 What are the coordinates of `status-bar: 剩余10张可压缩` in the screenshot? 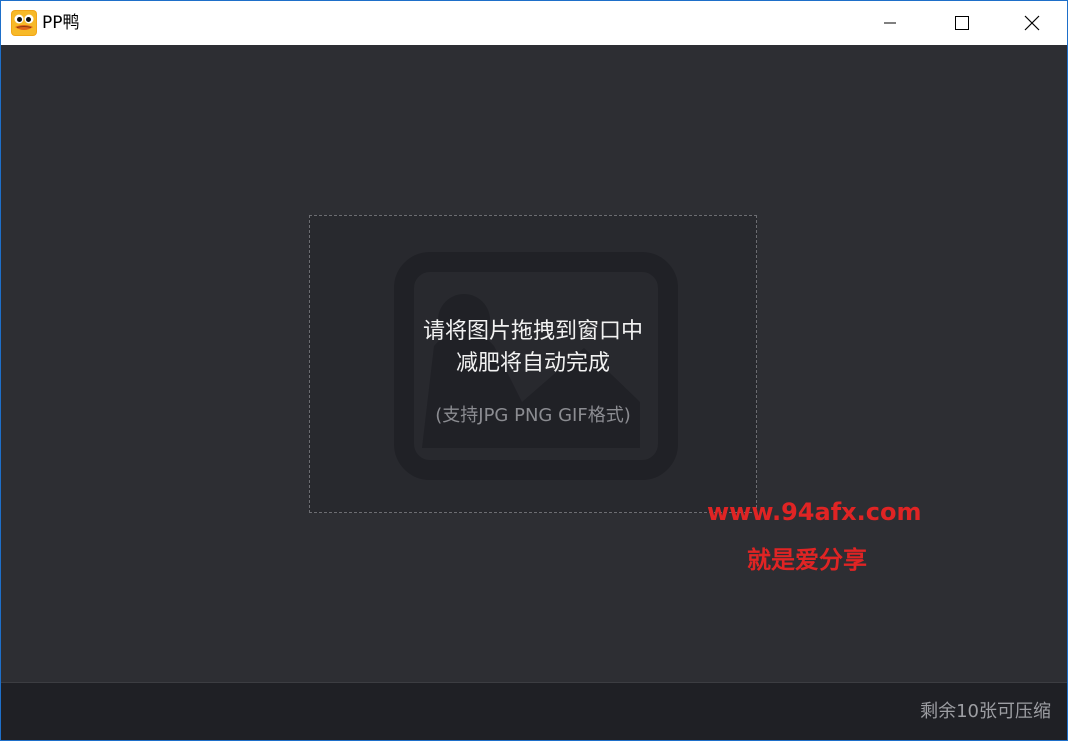 It's located at (534, 711).